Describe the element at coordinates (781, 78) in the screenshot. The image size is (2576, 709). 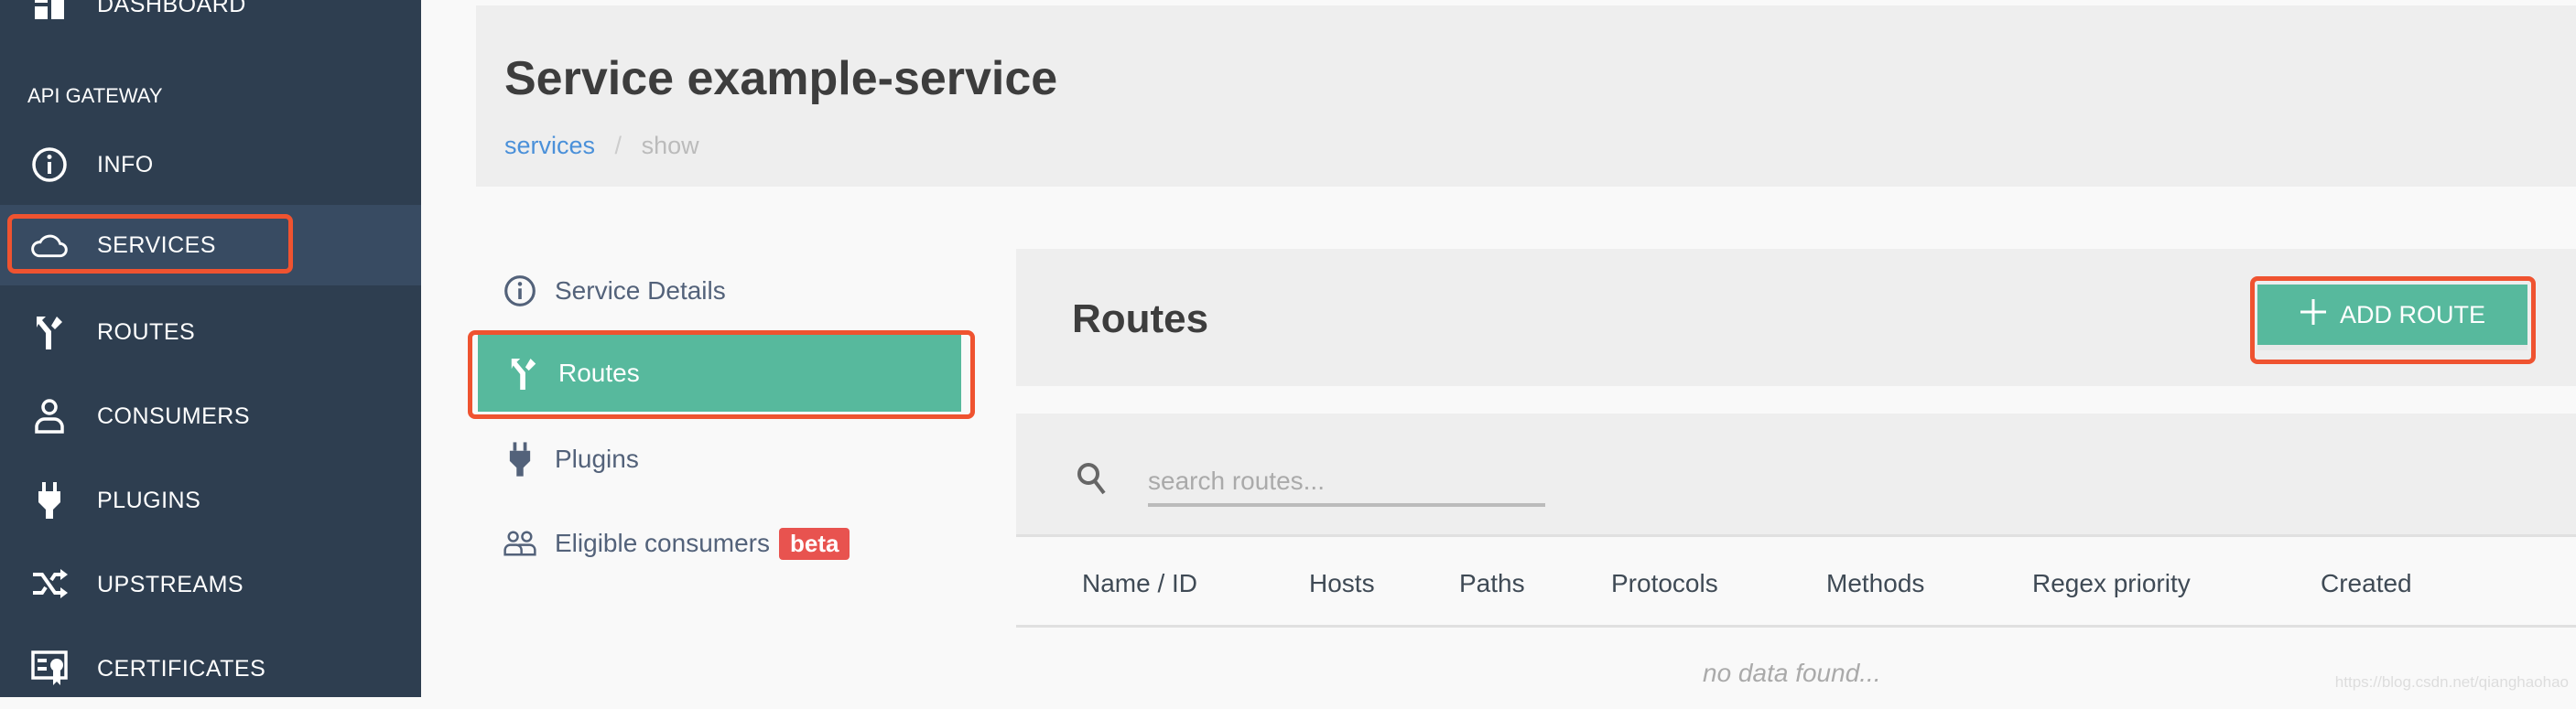
I see `page-title: Service example-service` at that location.